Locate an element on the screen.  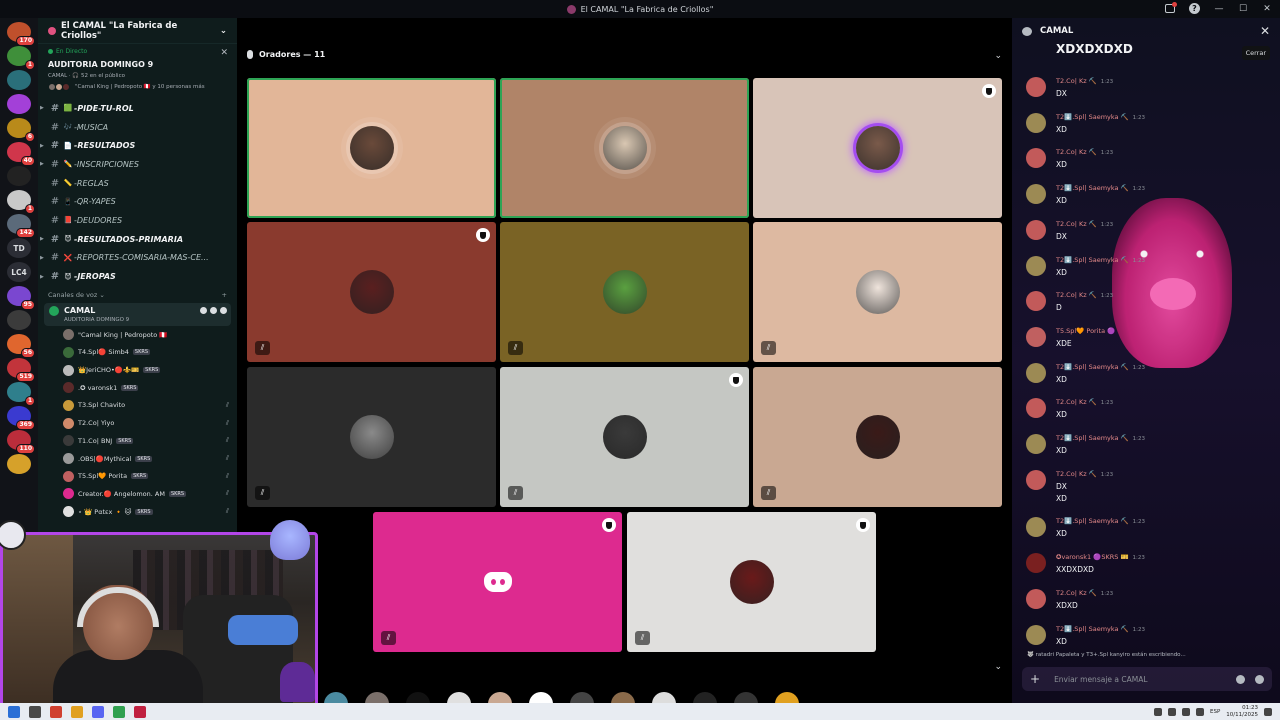
search-icon is located at coordinates (35, 711).